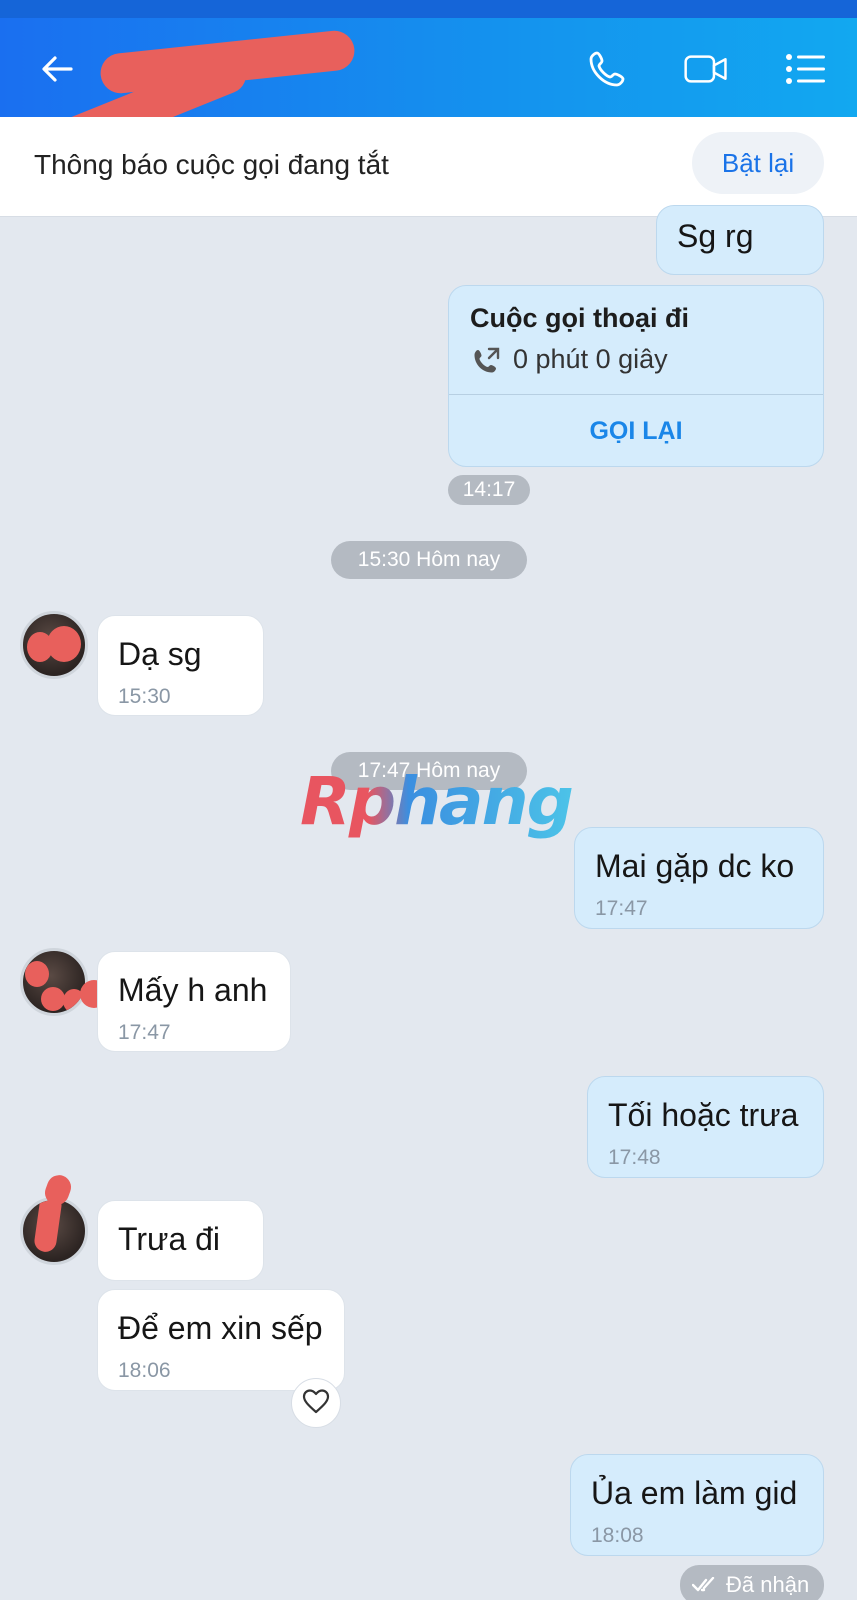 The height and width of the screenshot is (1600, 857). Describe the element at coordinates (634, 1157) in the screenshot. I see `message-time: 17:48` at that location.